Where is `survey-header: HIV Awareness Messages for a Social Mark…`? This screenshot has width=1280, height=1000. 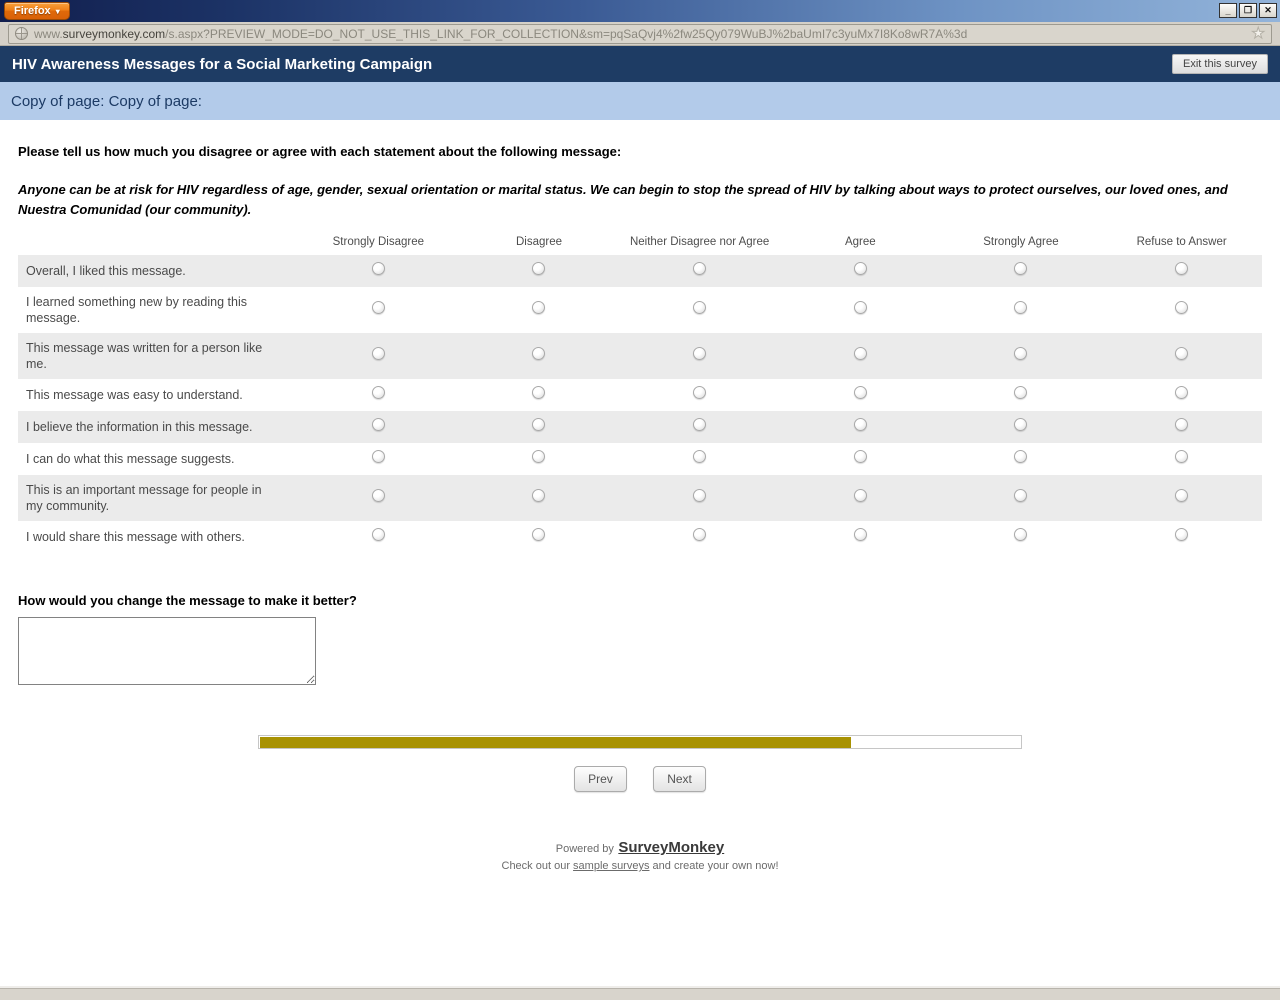 survey-header: HIV Awareness Messages for a Social Mark… is located at coordinates (640, 64).